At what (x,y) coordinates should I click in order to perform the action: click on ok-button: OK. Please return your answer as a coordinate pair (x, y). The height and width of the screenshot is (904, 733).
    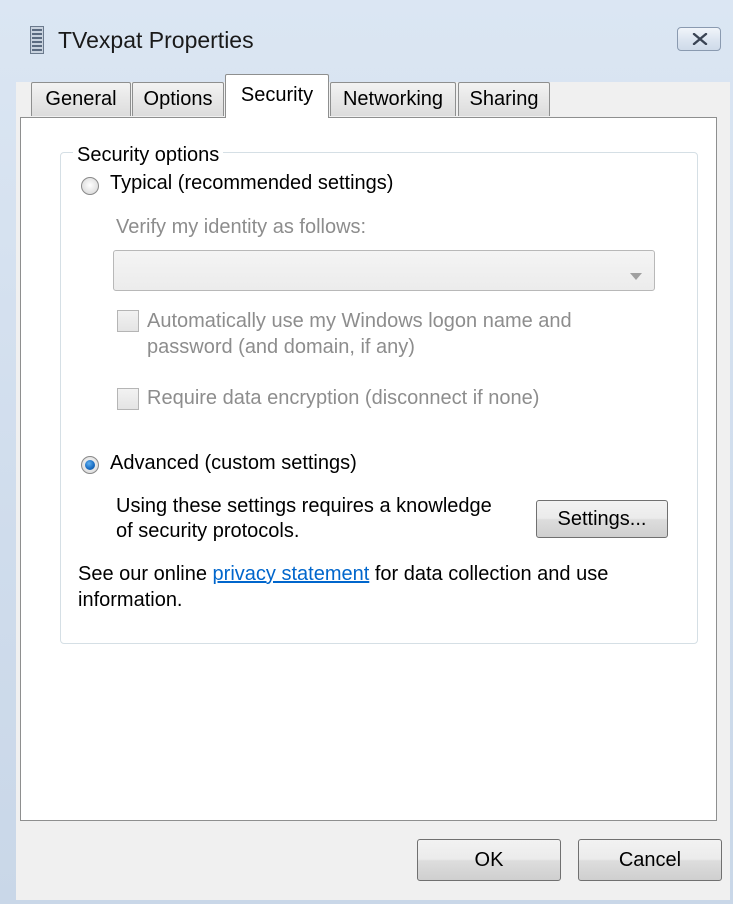
    Looking at the image, I should click on (489, 860).